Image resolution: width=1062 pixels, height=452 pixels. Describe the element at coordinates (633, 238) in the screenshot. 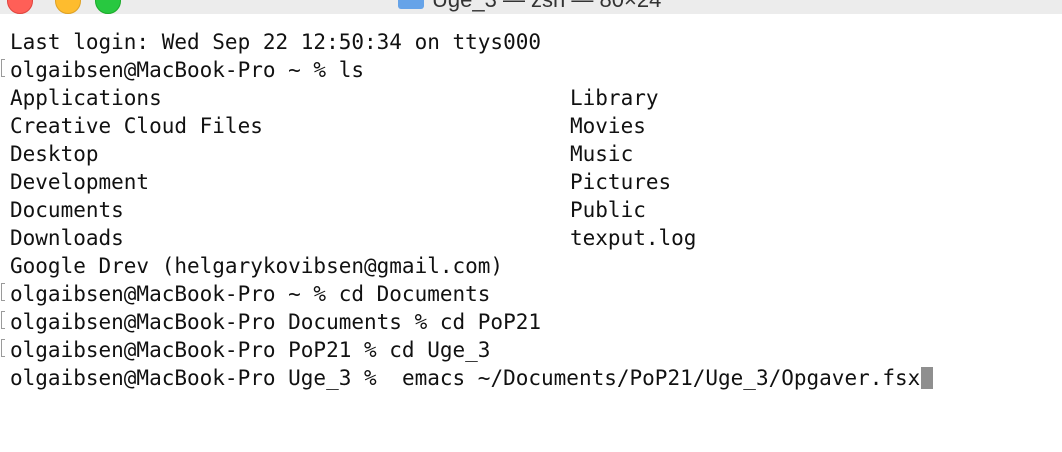

I see `ls-entry: texput.log` at that location.